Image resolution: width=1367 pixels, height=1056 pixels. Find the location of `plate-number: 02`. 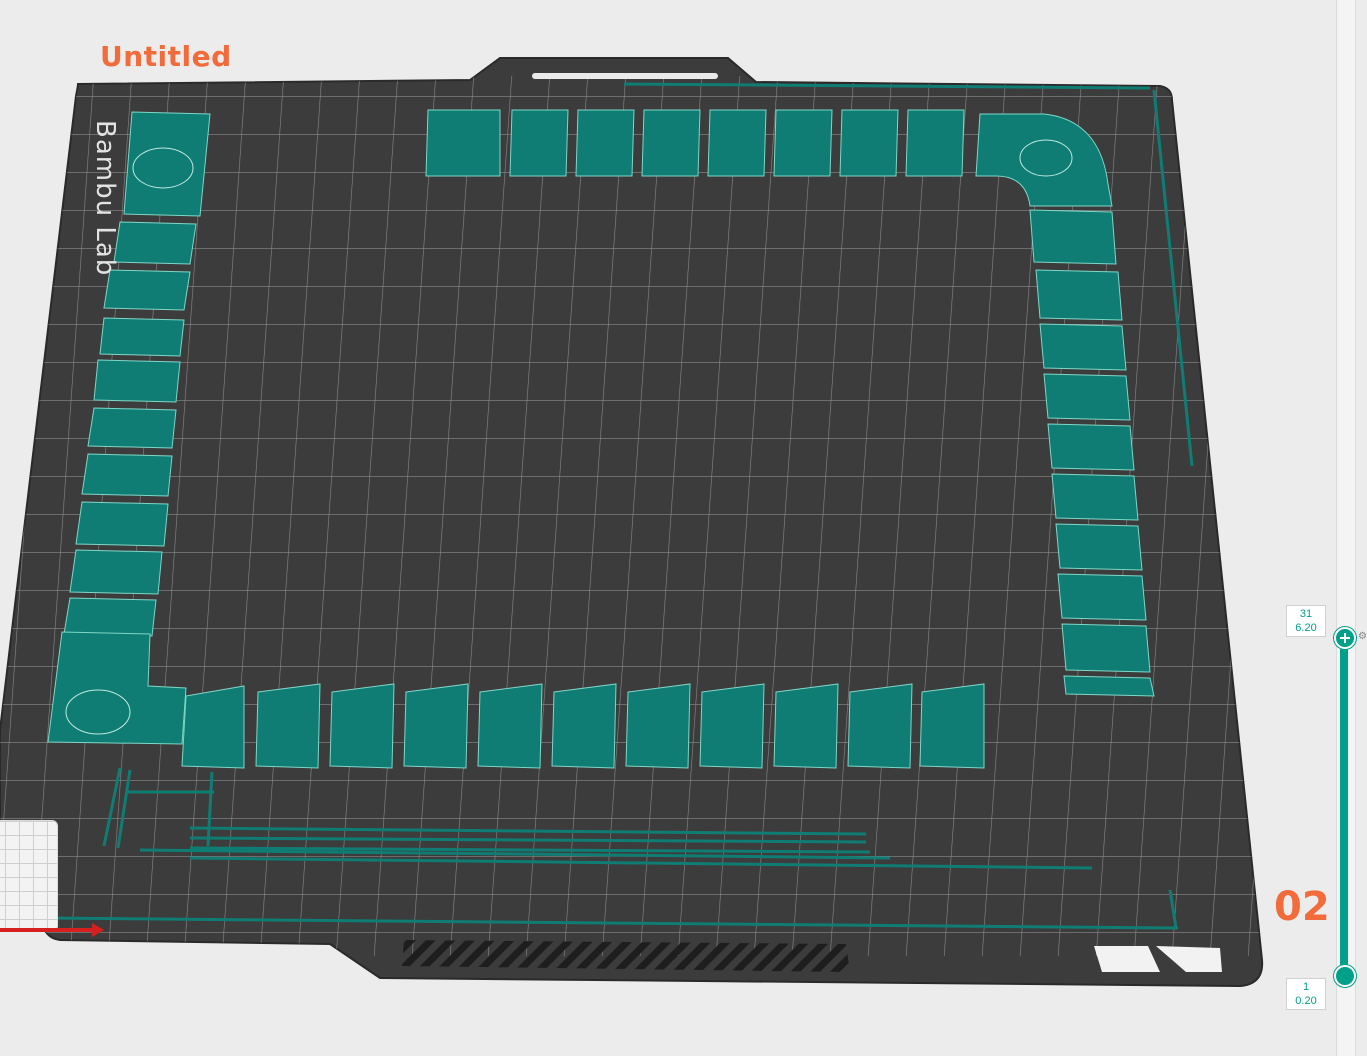

plate-number: 02 is located at coordinates (1302, 907).